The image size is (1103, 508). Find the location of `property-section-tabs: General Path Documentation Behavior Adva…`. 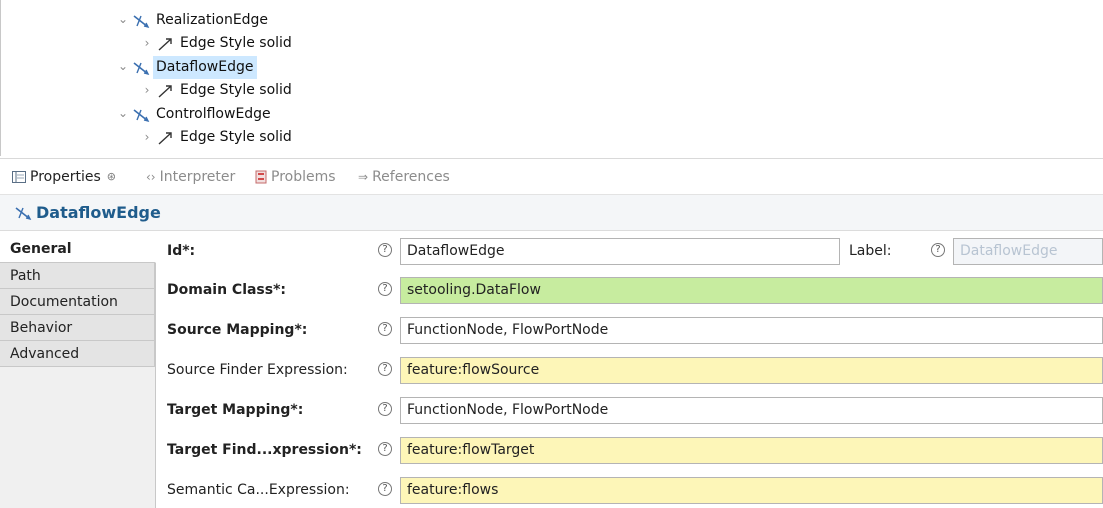

property-section-tabs: General Path Documentation Behavior Adva… is located at coordinates (78, 369).